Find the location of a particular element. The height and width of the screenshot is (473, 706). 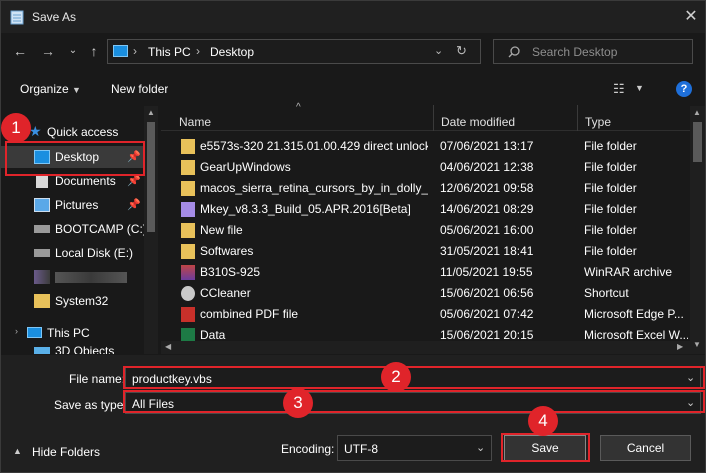

file-name-label: File name: is located at coordinates (97, 379).